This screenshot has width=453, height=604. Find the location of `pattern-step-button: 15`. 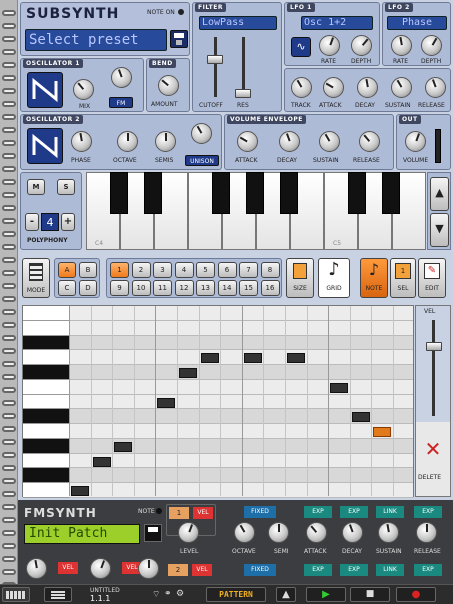

pattern-step-button: 15 is located at coordinates (248, 288).